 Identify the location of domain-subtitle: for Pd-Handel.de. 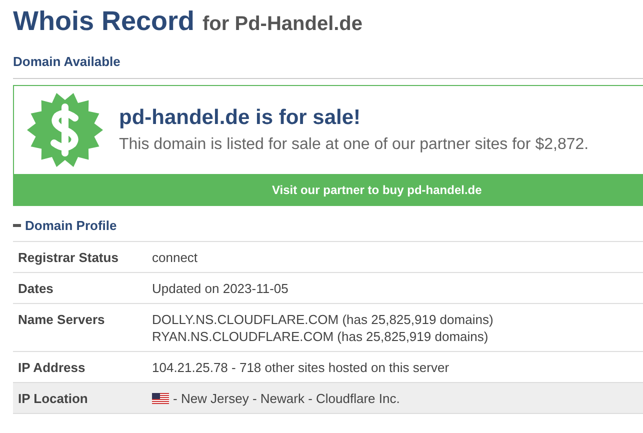
(282, 24).